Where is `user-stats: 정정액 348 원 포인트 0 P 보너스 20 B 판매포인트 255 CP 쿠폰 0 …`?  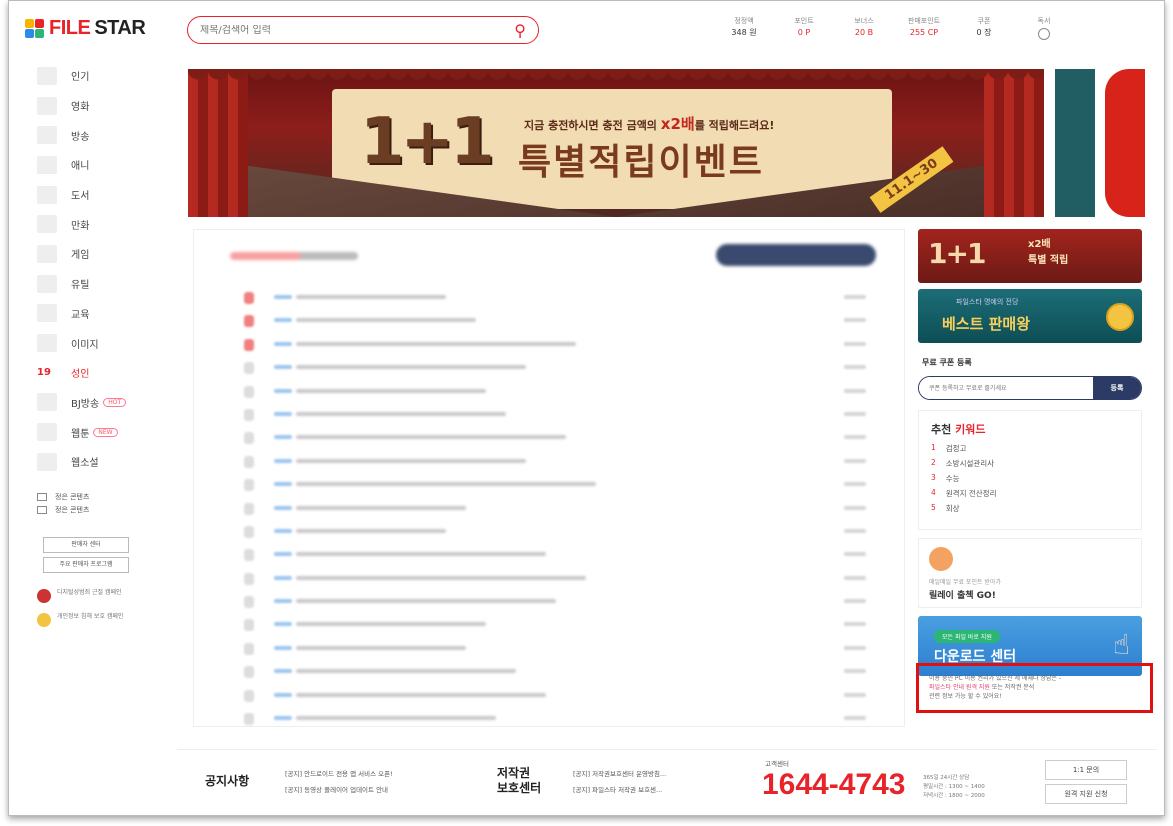 user-stats: 정정액 348 원 포인트 0 P 보너스 20 B 판매포인트 255 CP 쿠폰 0 … is located at coordinates (894, 27).